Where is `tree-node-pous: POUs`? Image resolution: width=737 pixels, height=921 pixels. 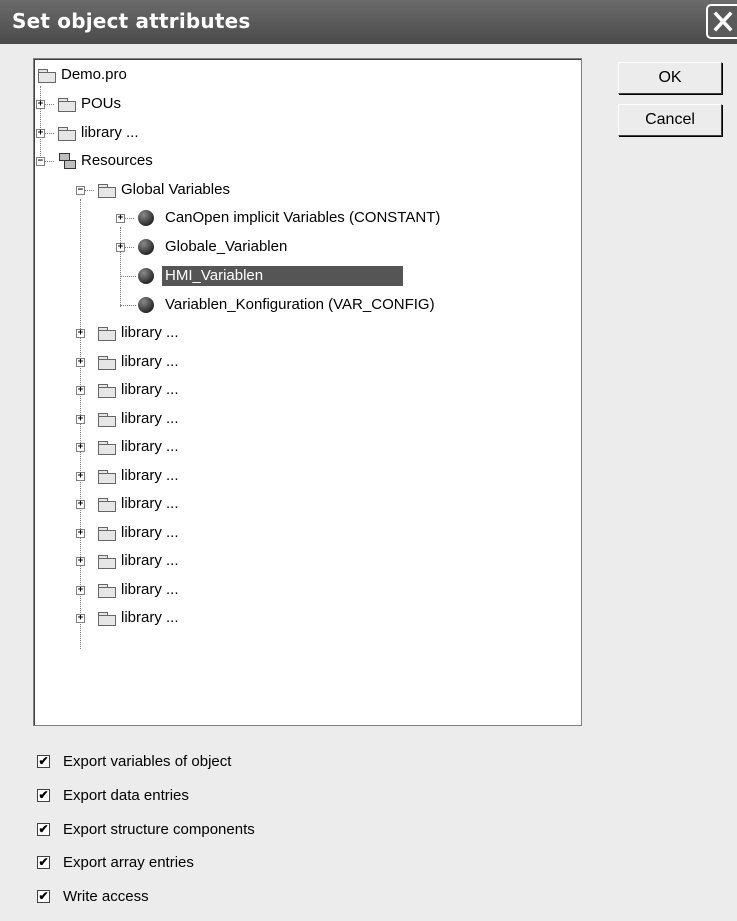
tree-node-pous: POUs is located at coordinates (91, 104).